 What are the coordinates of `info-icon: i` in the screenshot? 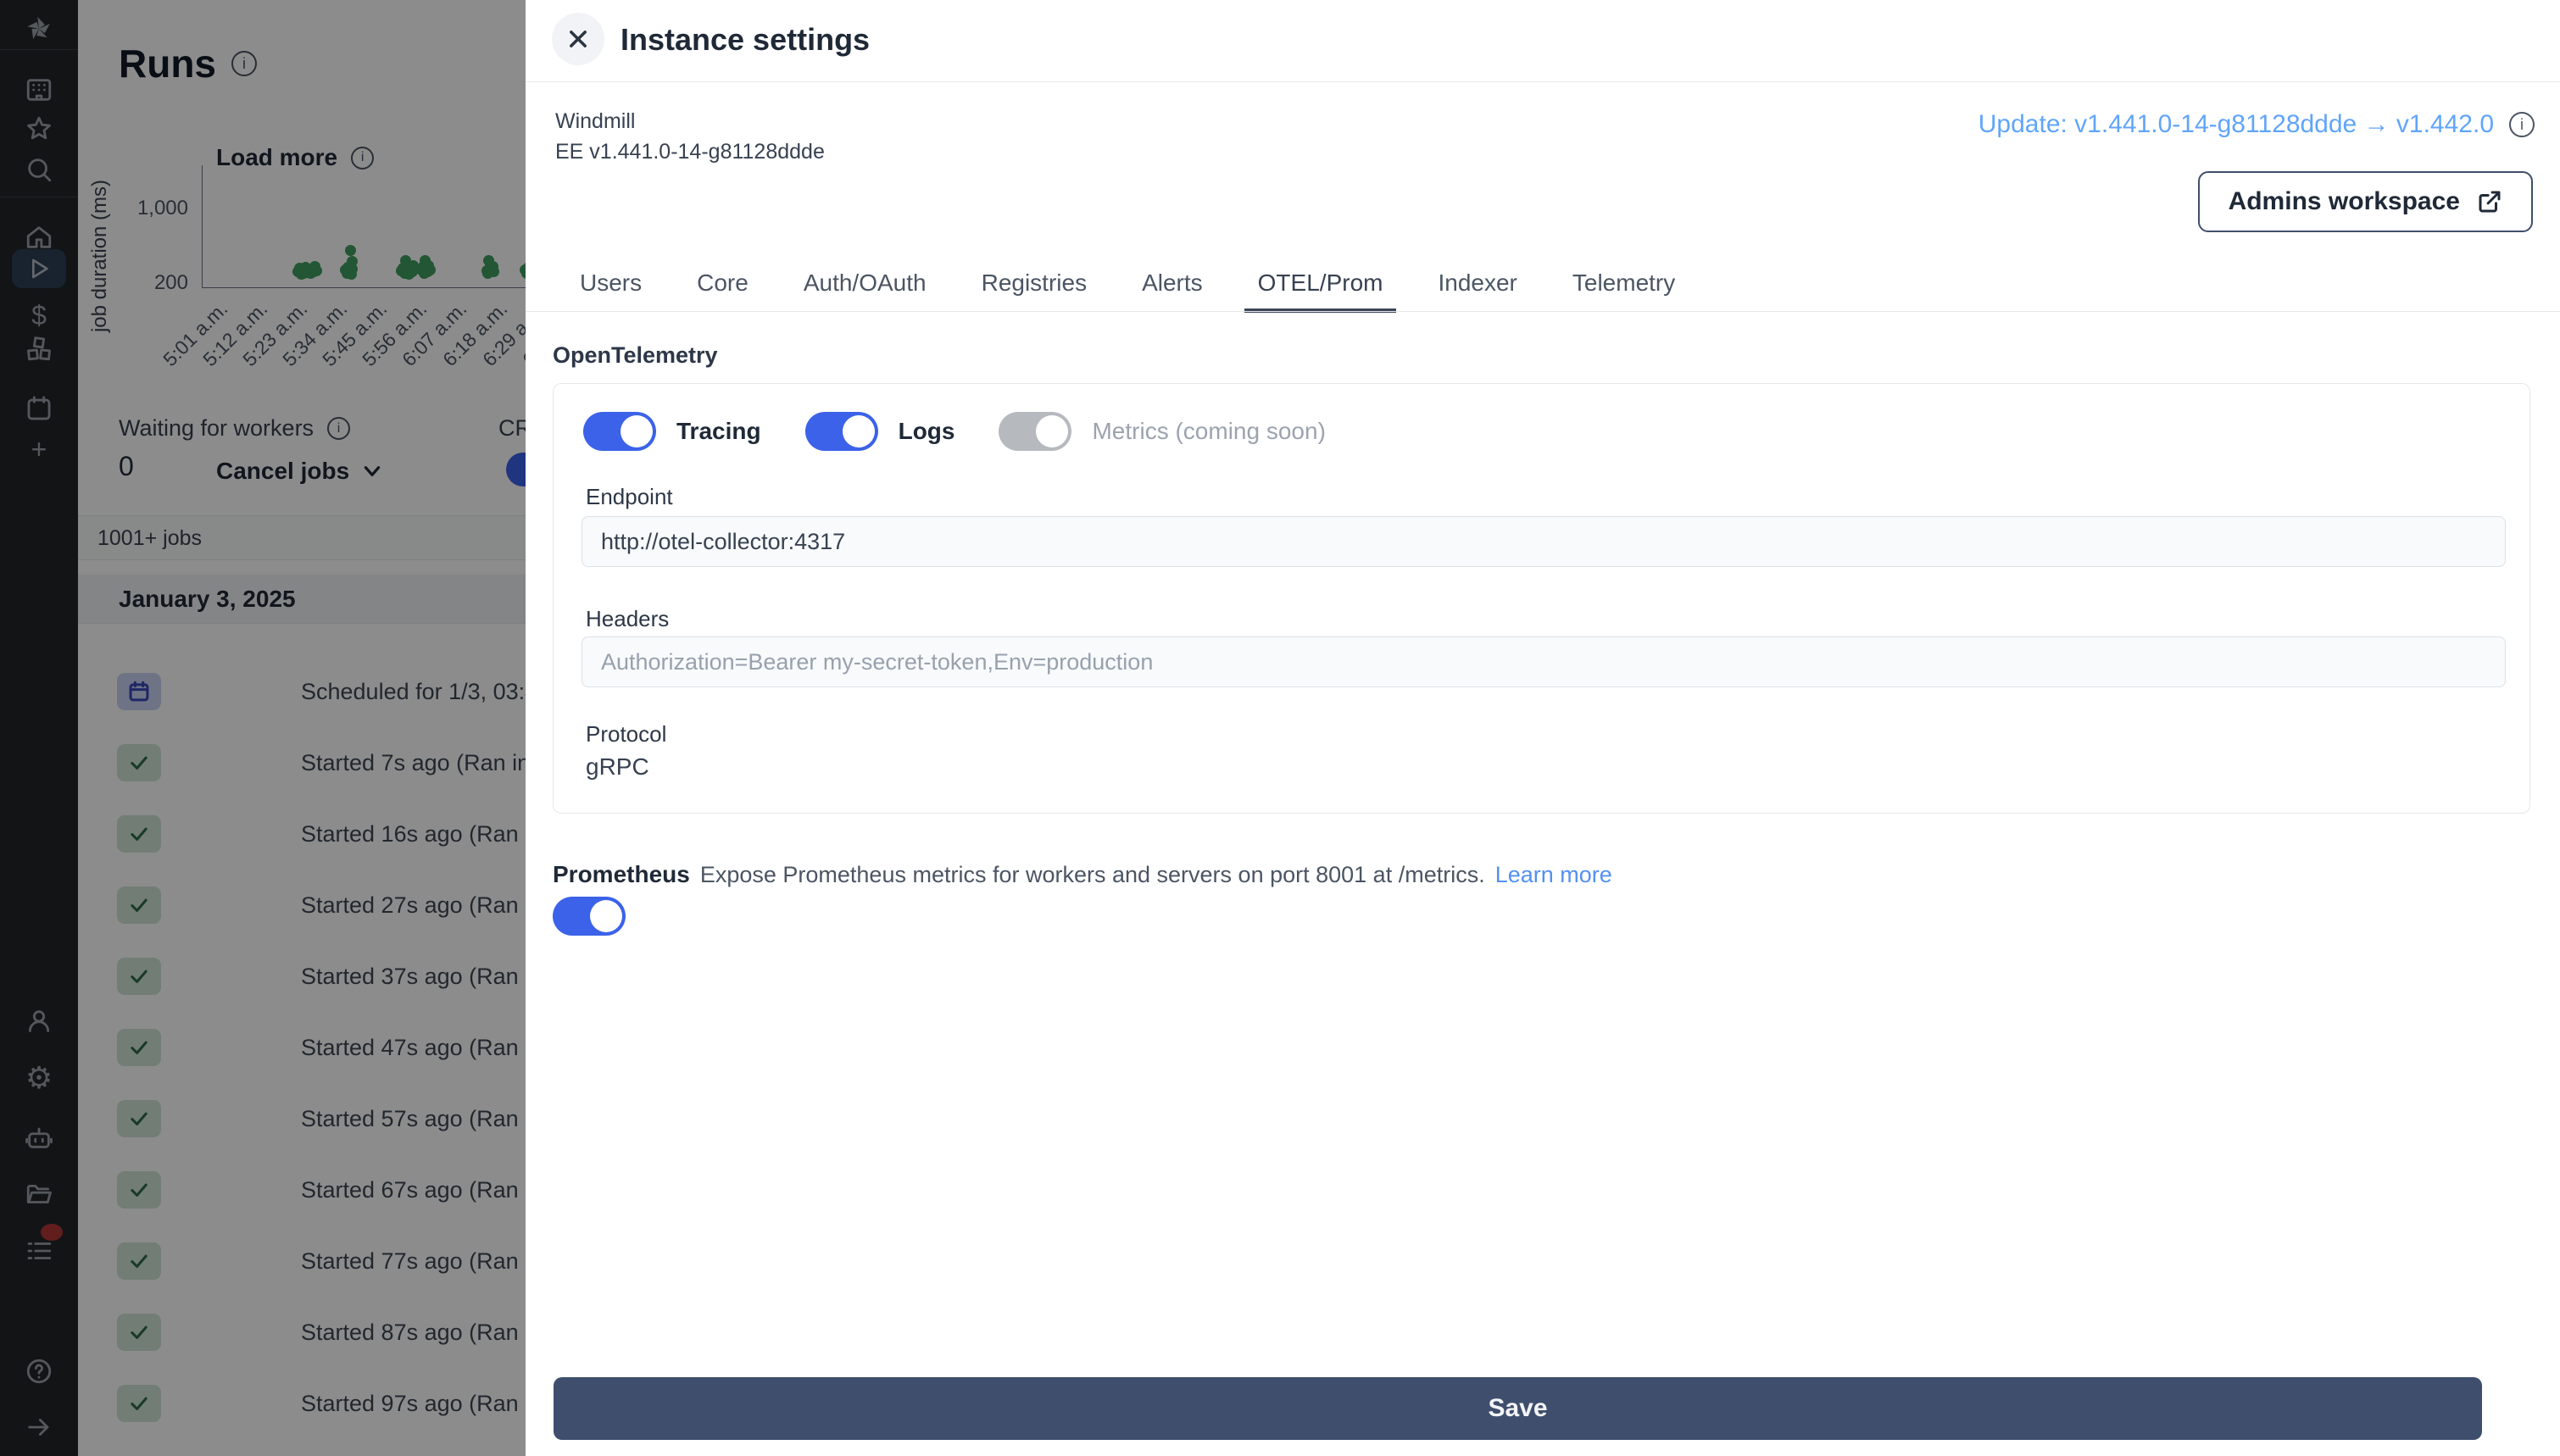 It's located at (2522, 125).